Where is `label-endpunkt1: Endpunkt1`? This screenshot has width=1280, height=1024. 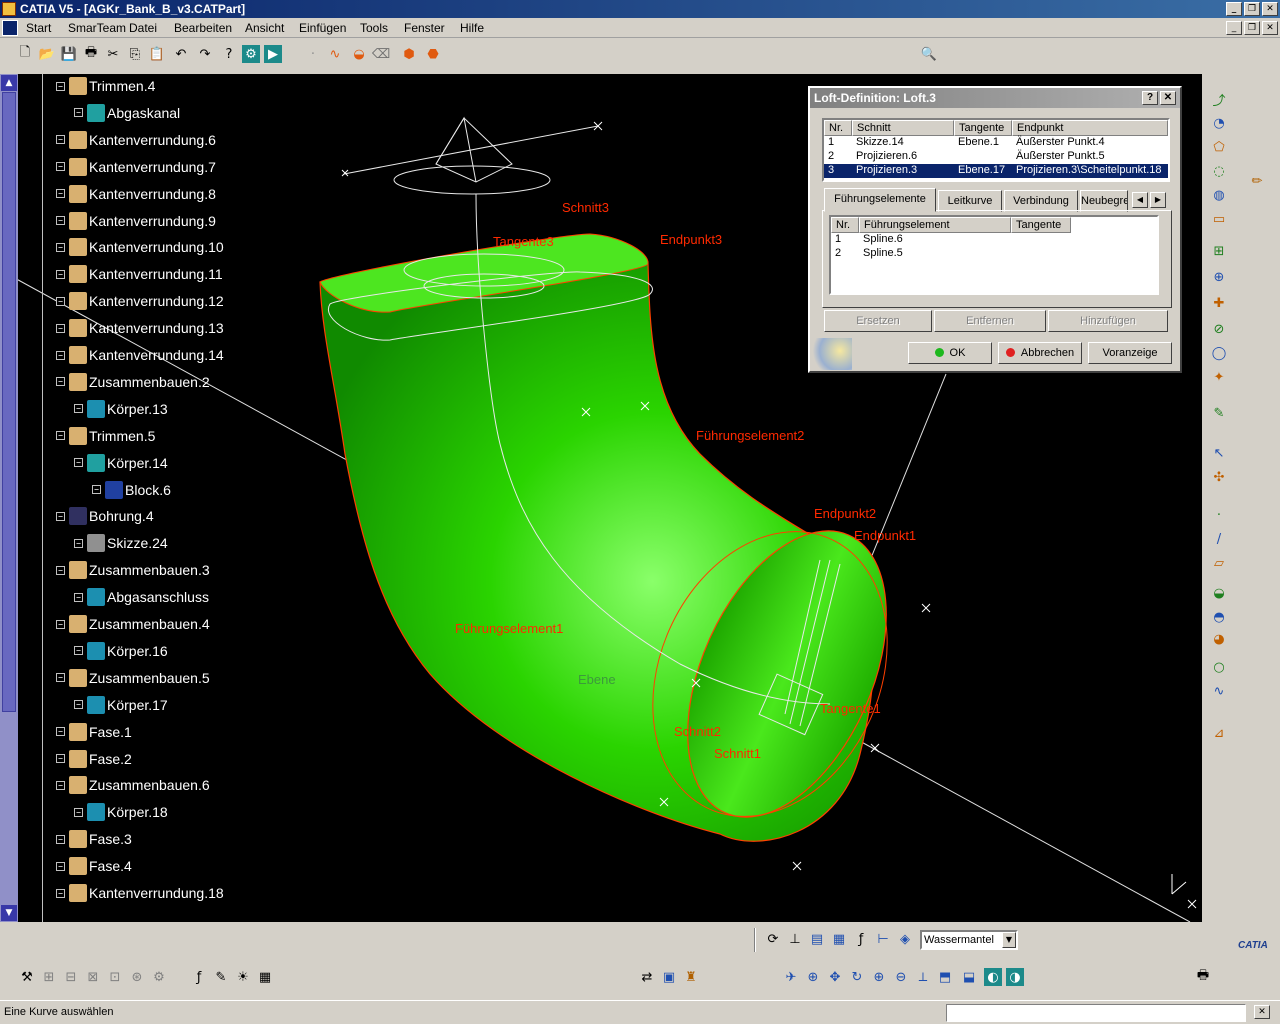
label-endpunkt1: Endpunkt1 is located at coordinates (885, 535).